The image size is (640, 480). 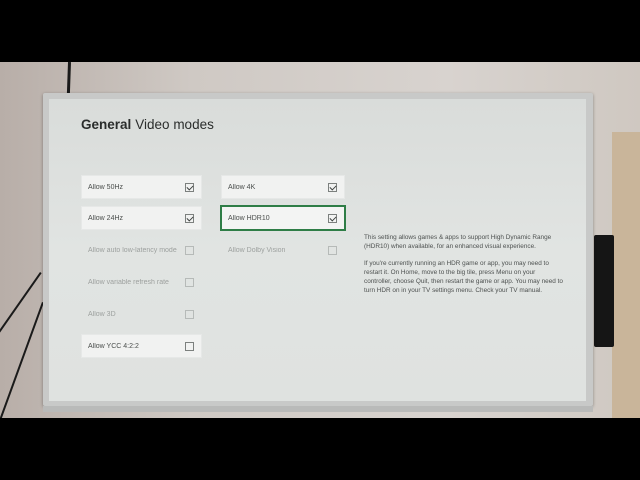 What do you see at coordinates (128, 282) in the screenshot?
I see `option-label: Allow variable refresh rate` at bounding box center [128, 282].